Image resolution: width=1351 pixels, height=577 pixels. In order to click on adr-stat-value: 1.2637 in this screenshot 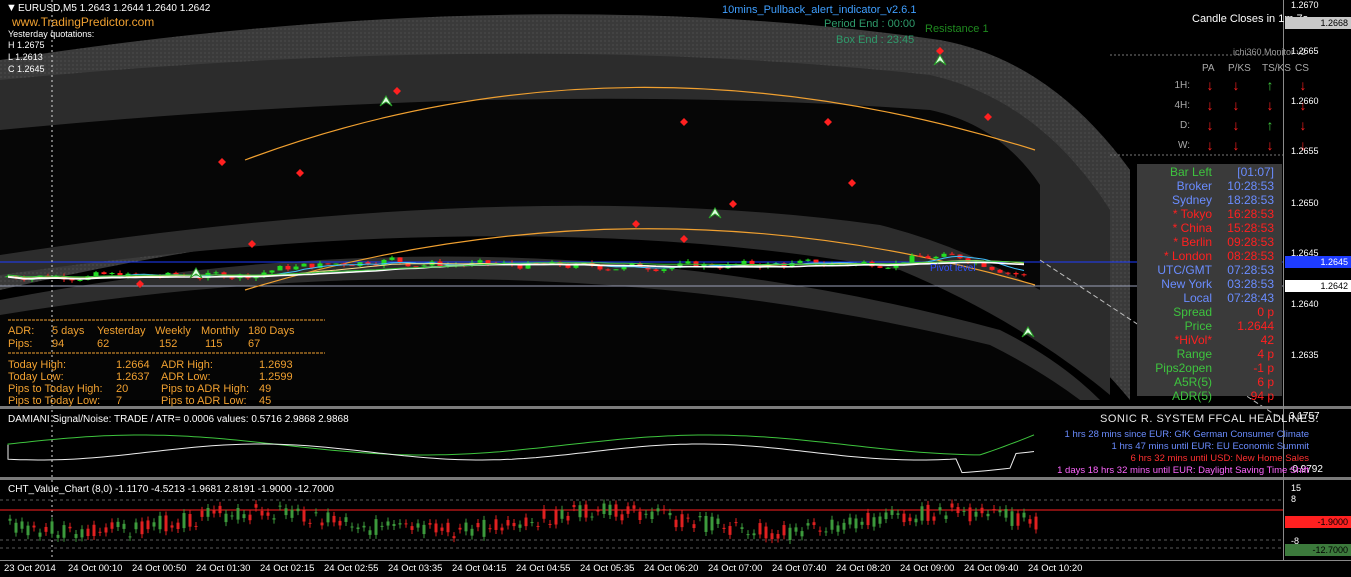, I will do `click(133, 377)`.